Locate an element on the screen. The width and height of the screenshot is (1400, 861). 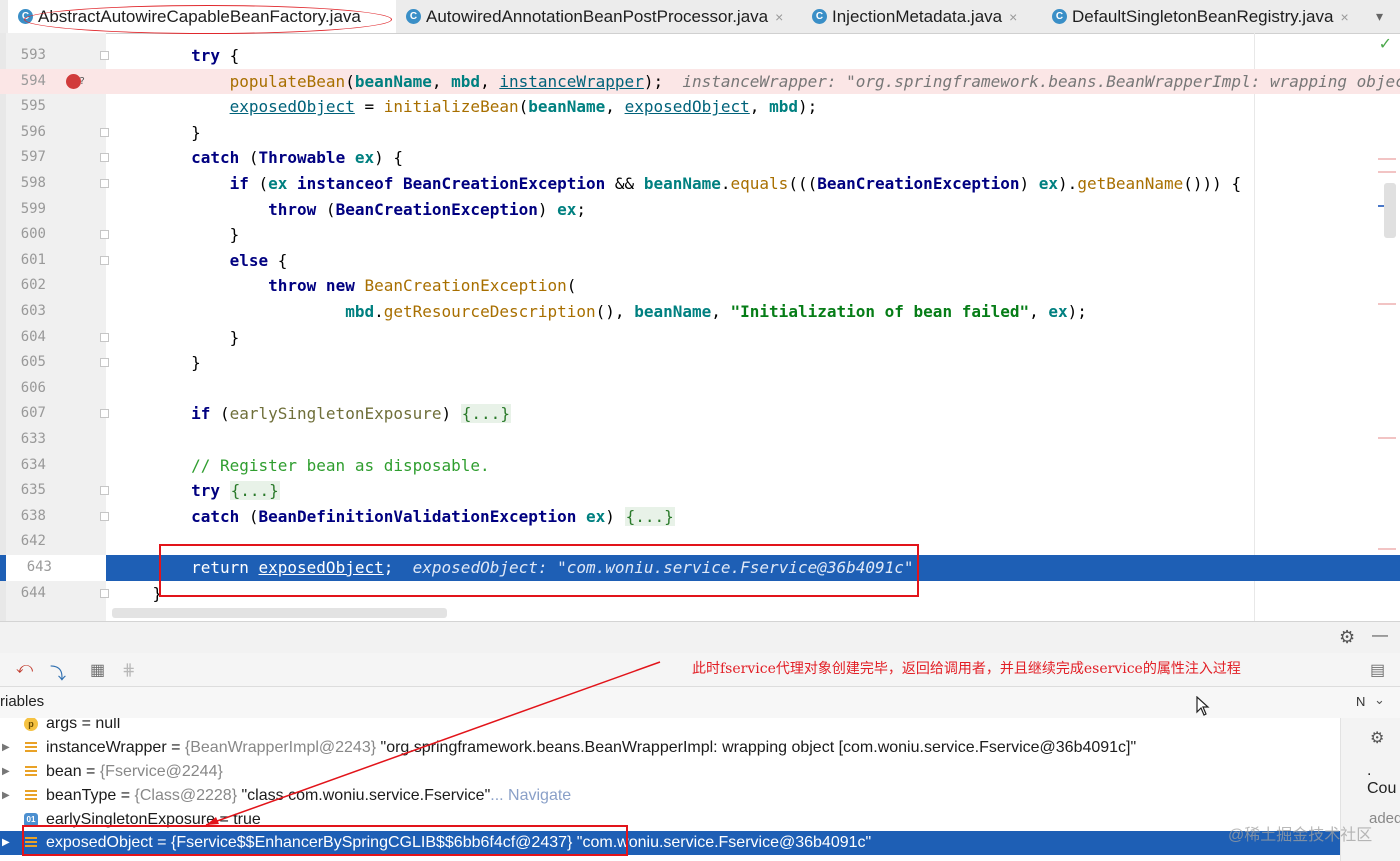
evaluate-table-icon: ▦ is located at coordinates (97, 670).